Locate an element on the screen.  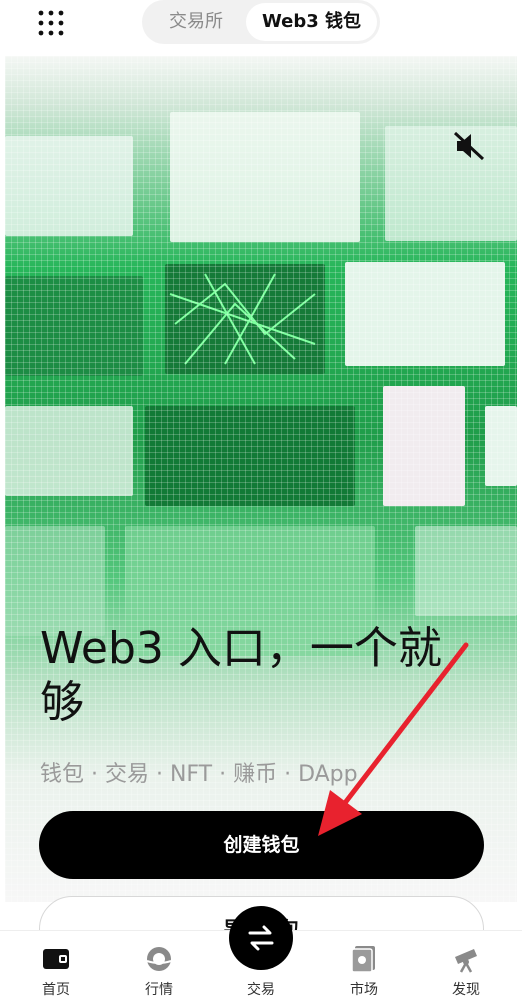
hero-headline: Web3 入口，一个就够 is located at coordinates (241, 675).